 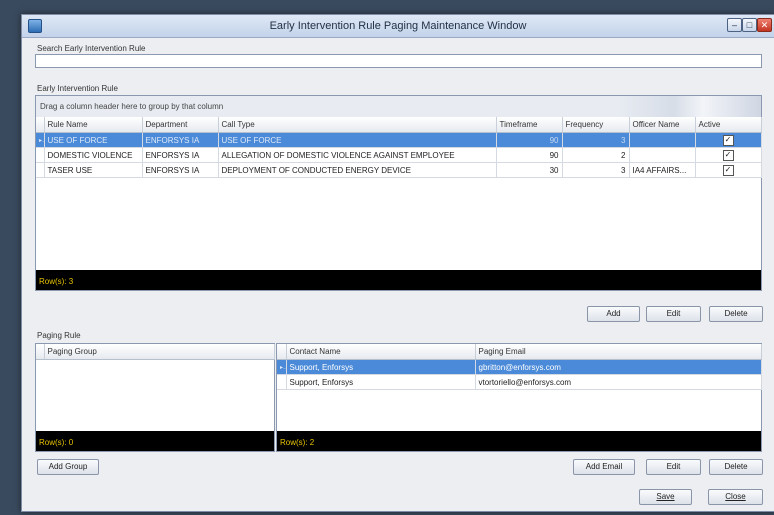 What do you see at coordinates (673, 314) in the screenshot?
I see `edit-rule-button: Edit` at bounding box center [673, 314].